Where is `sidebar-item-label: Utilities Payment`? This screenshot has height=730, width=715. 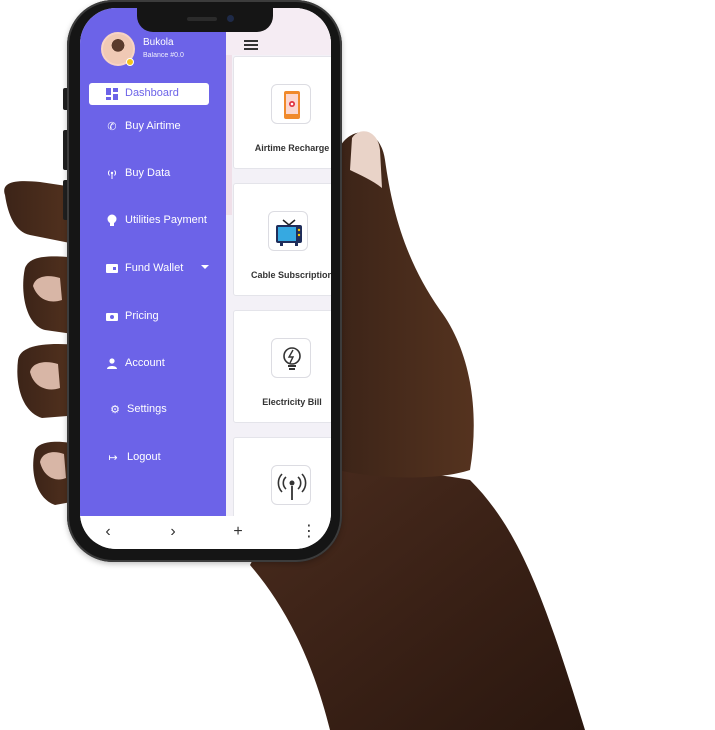 sidebar-item-label: Utilities Payment is located at coordinates (166, 220).